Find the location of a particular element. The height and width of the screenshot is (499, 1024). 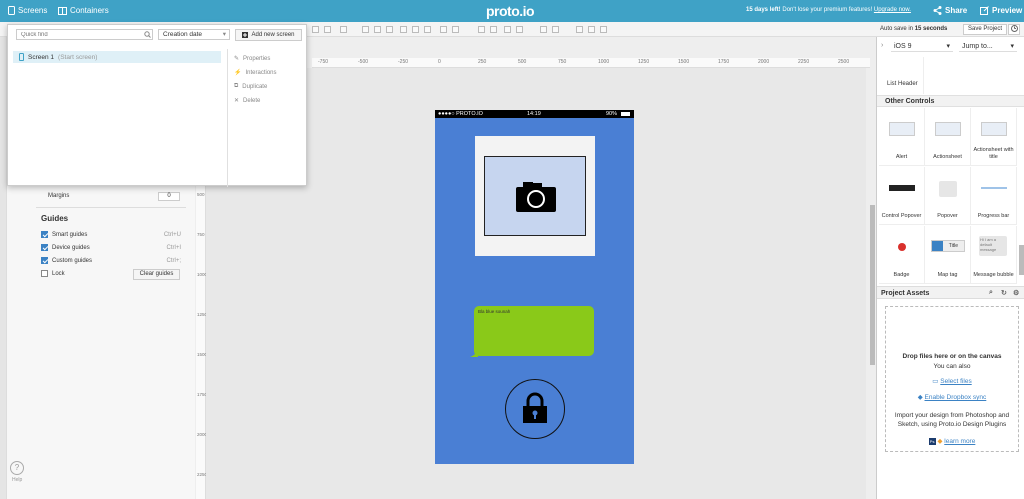

photoshop-icon: Ps is located at coordinates (932, 441).